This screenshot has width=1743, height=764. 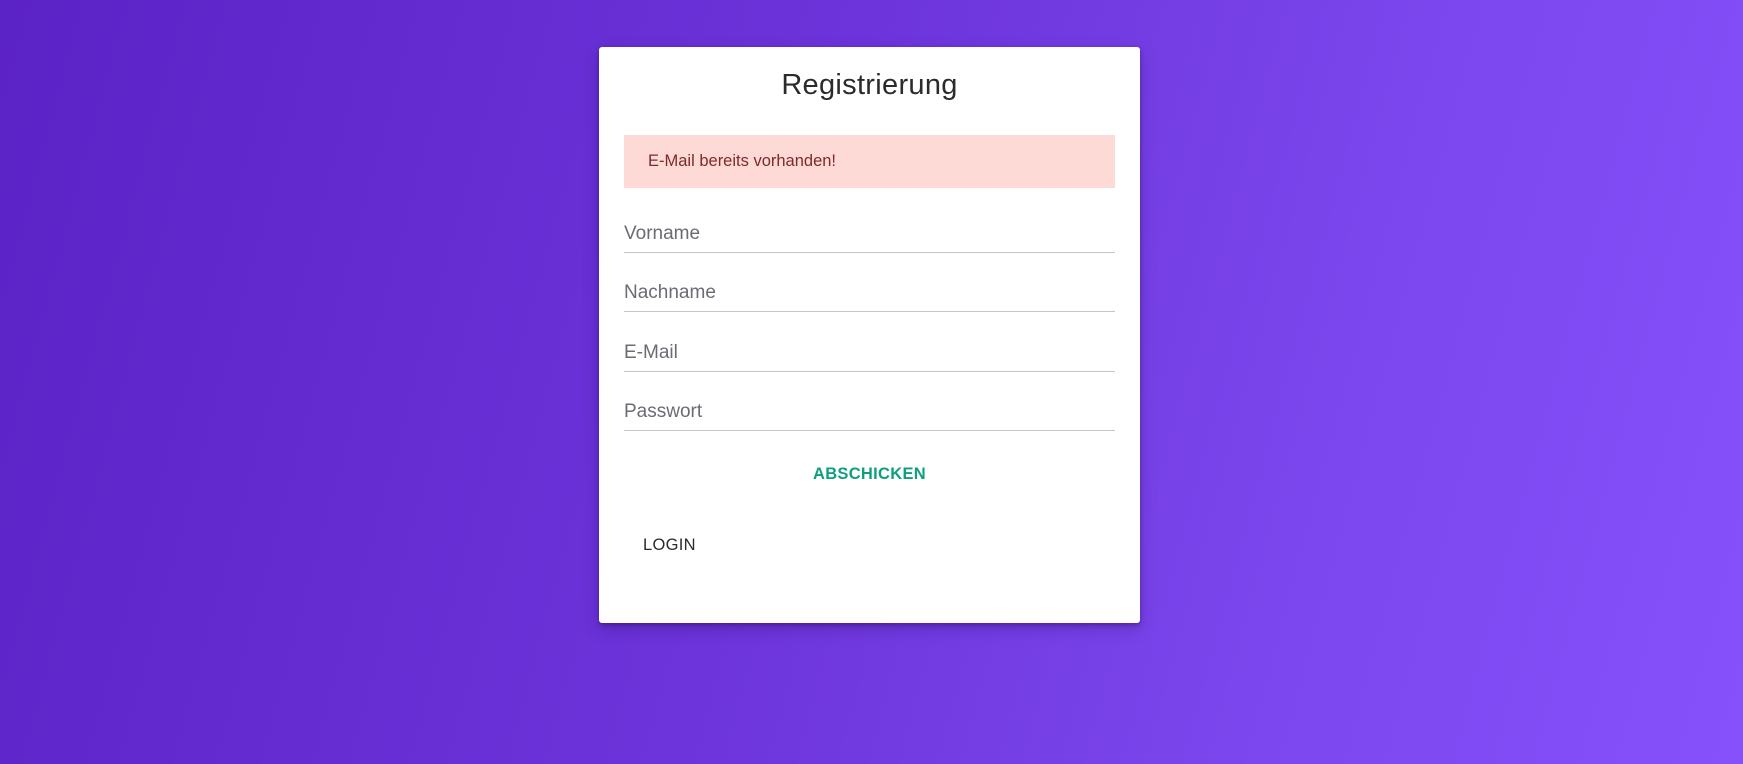 What do you see at coordinates (869, 85) in the screenshot?
I see `page-title: Registrierung` at bounding box center [869, 85].